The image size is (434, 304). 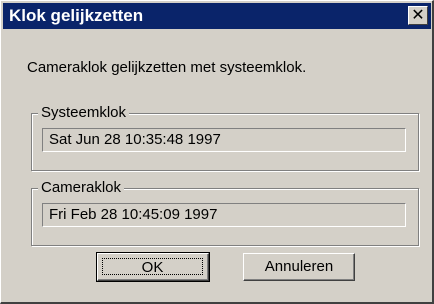 I want to click on title-bar: Klok gelijkzetten ✕, so click(x=217, y=16).